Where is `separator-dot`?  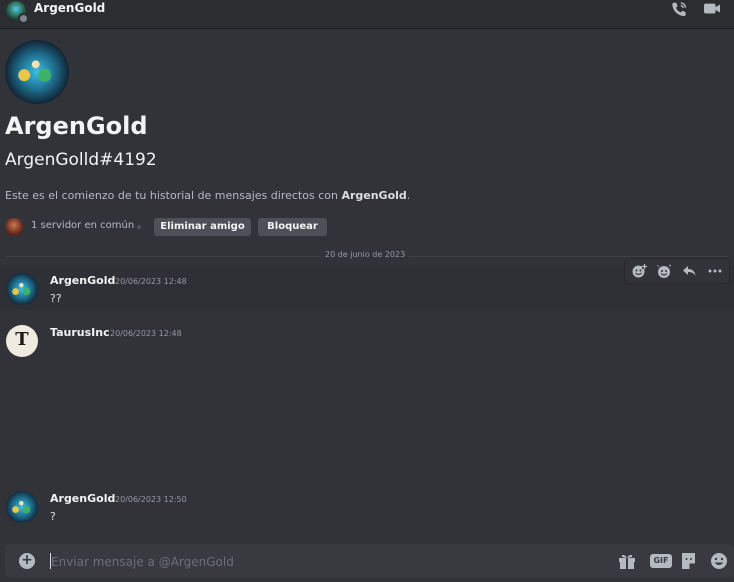
separator-dot is located at coordinates (139, 227).